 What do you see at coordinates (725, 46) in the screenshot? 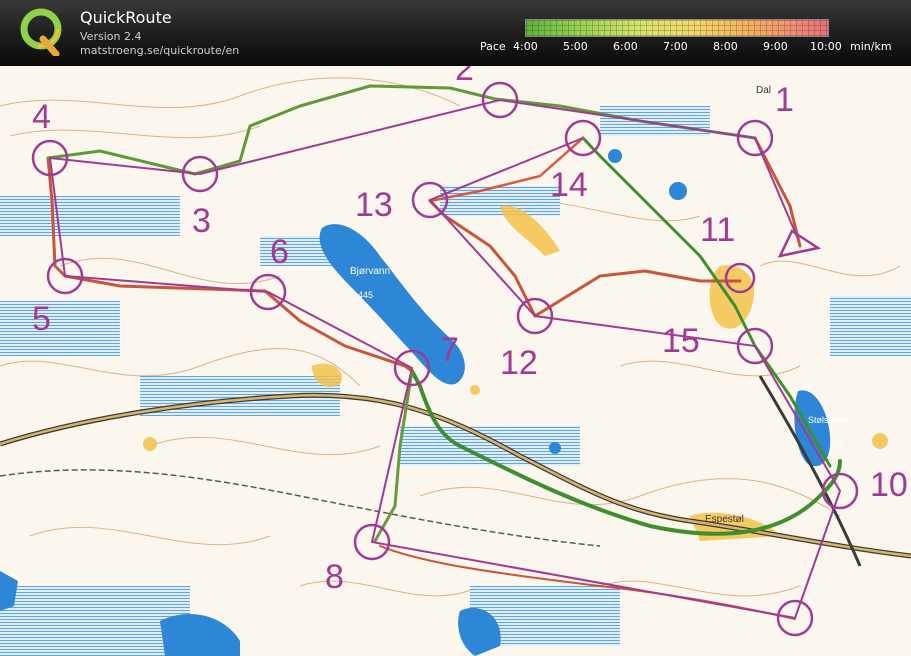
I see `pace-tick: 8:00` at bounding box center [725, 46].